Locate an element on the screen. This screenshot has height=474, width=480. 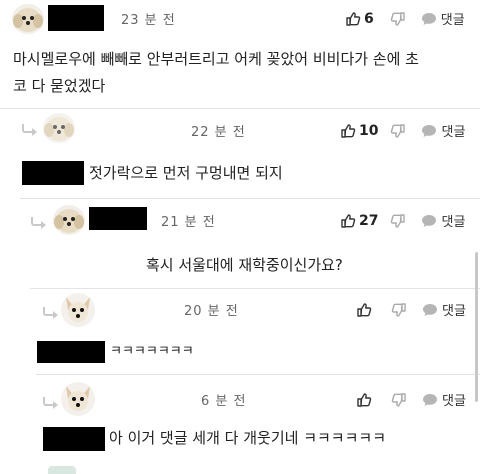
like-button: 10 is located at coordinates (359, 131).